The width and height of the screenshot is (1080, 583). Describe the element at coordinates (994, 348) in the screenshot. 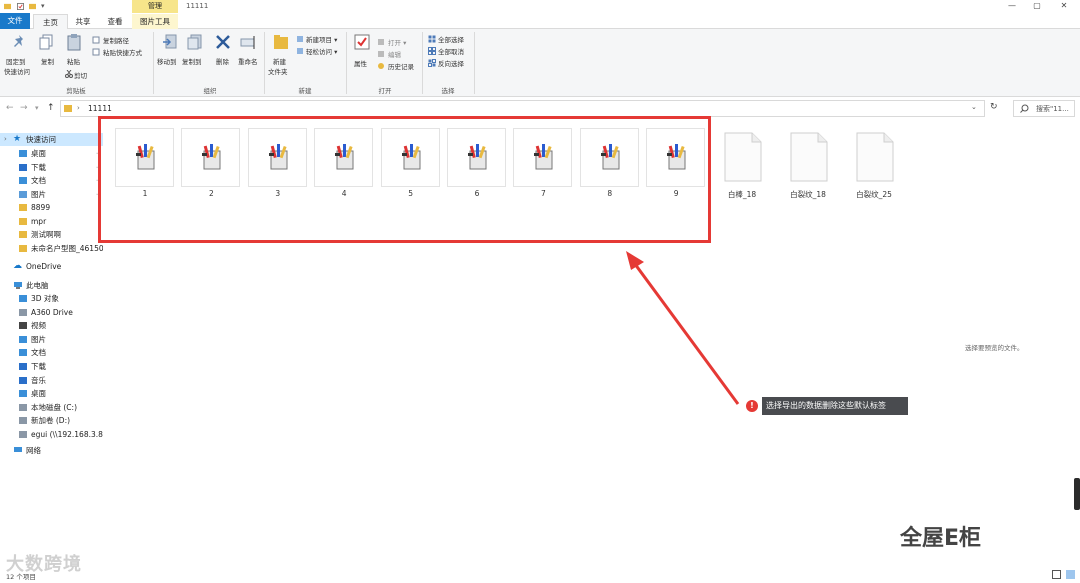

I see `preview-pane-message: 选择要预览的文件。` at that location.